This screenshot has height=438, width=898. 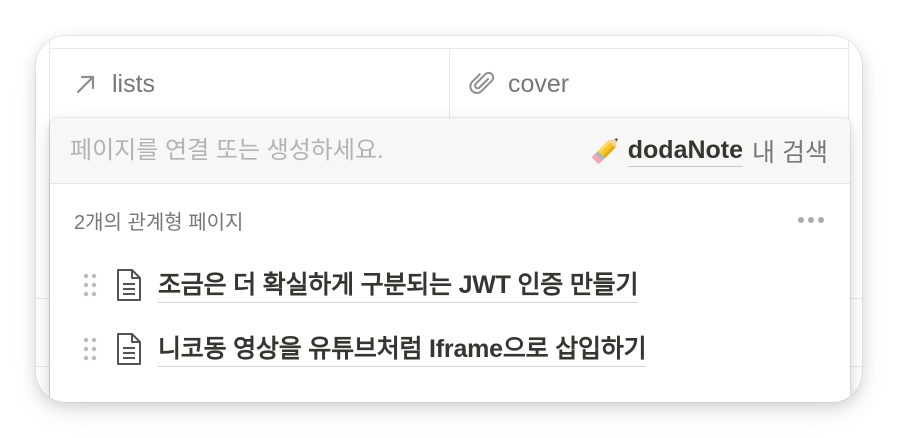 What do you see at coordinates (605, 151) in the screenshot?
I see `pencil-emoji-icon` at bounding box center [605, 151].